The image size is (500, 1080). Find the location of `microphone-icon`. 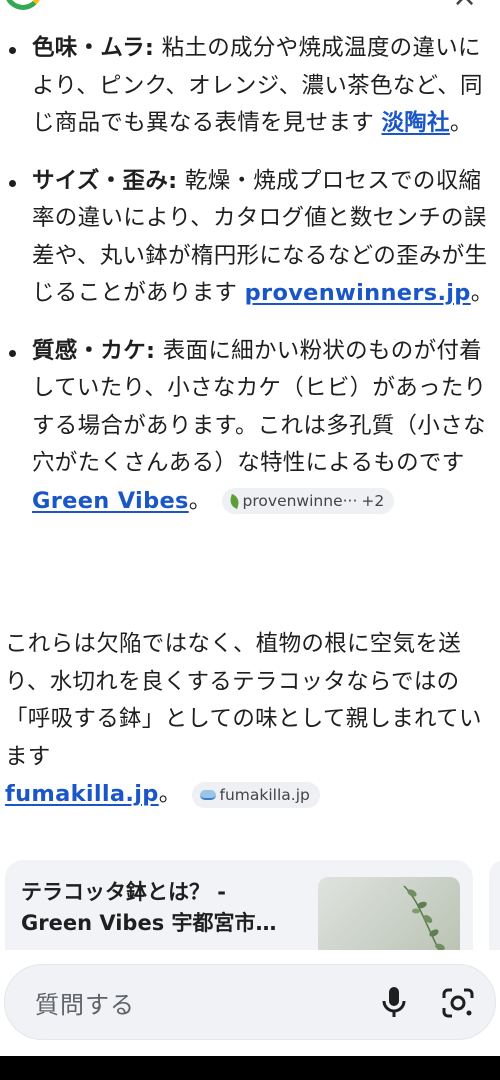

microphone-icon is located at coordinates (394, 1003).